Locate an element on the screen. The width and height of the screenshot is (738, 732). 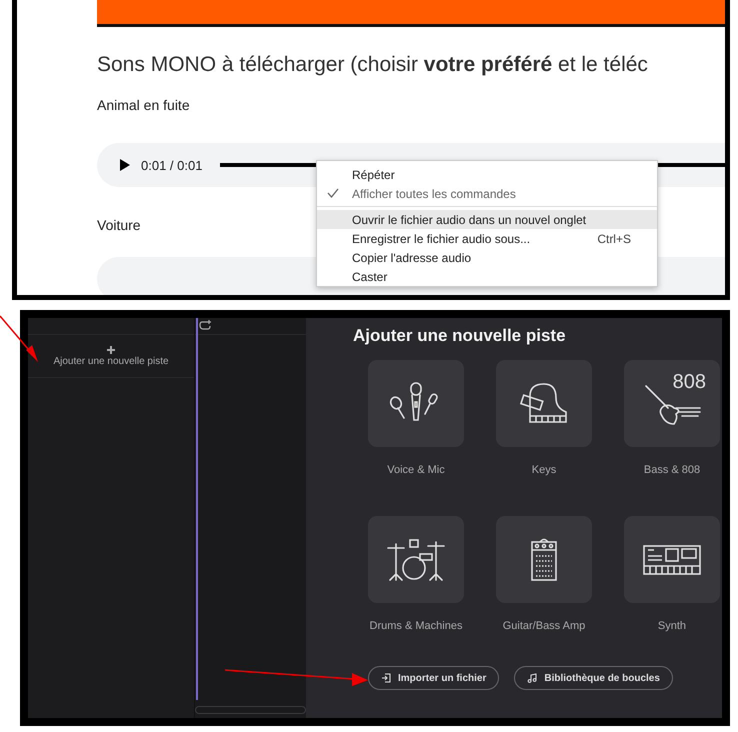
panel-title: Ajouter une nouvelle piste is located at coordinates (460, 336).